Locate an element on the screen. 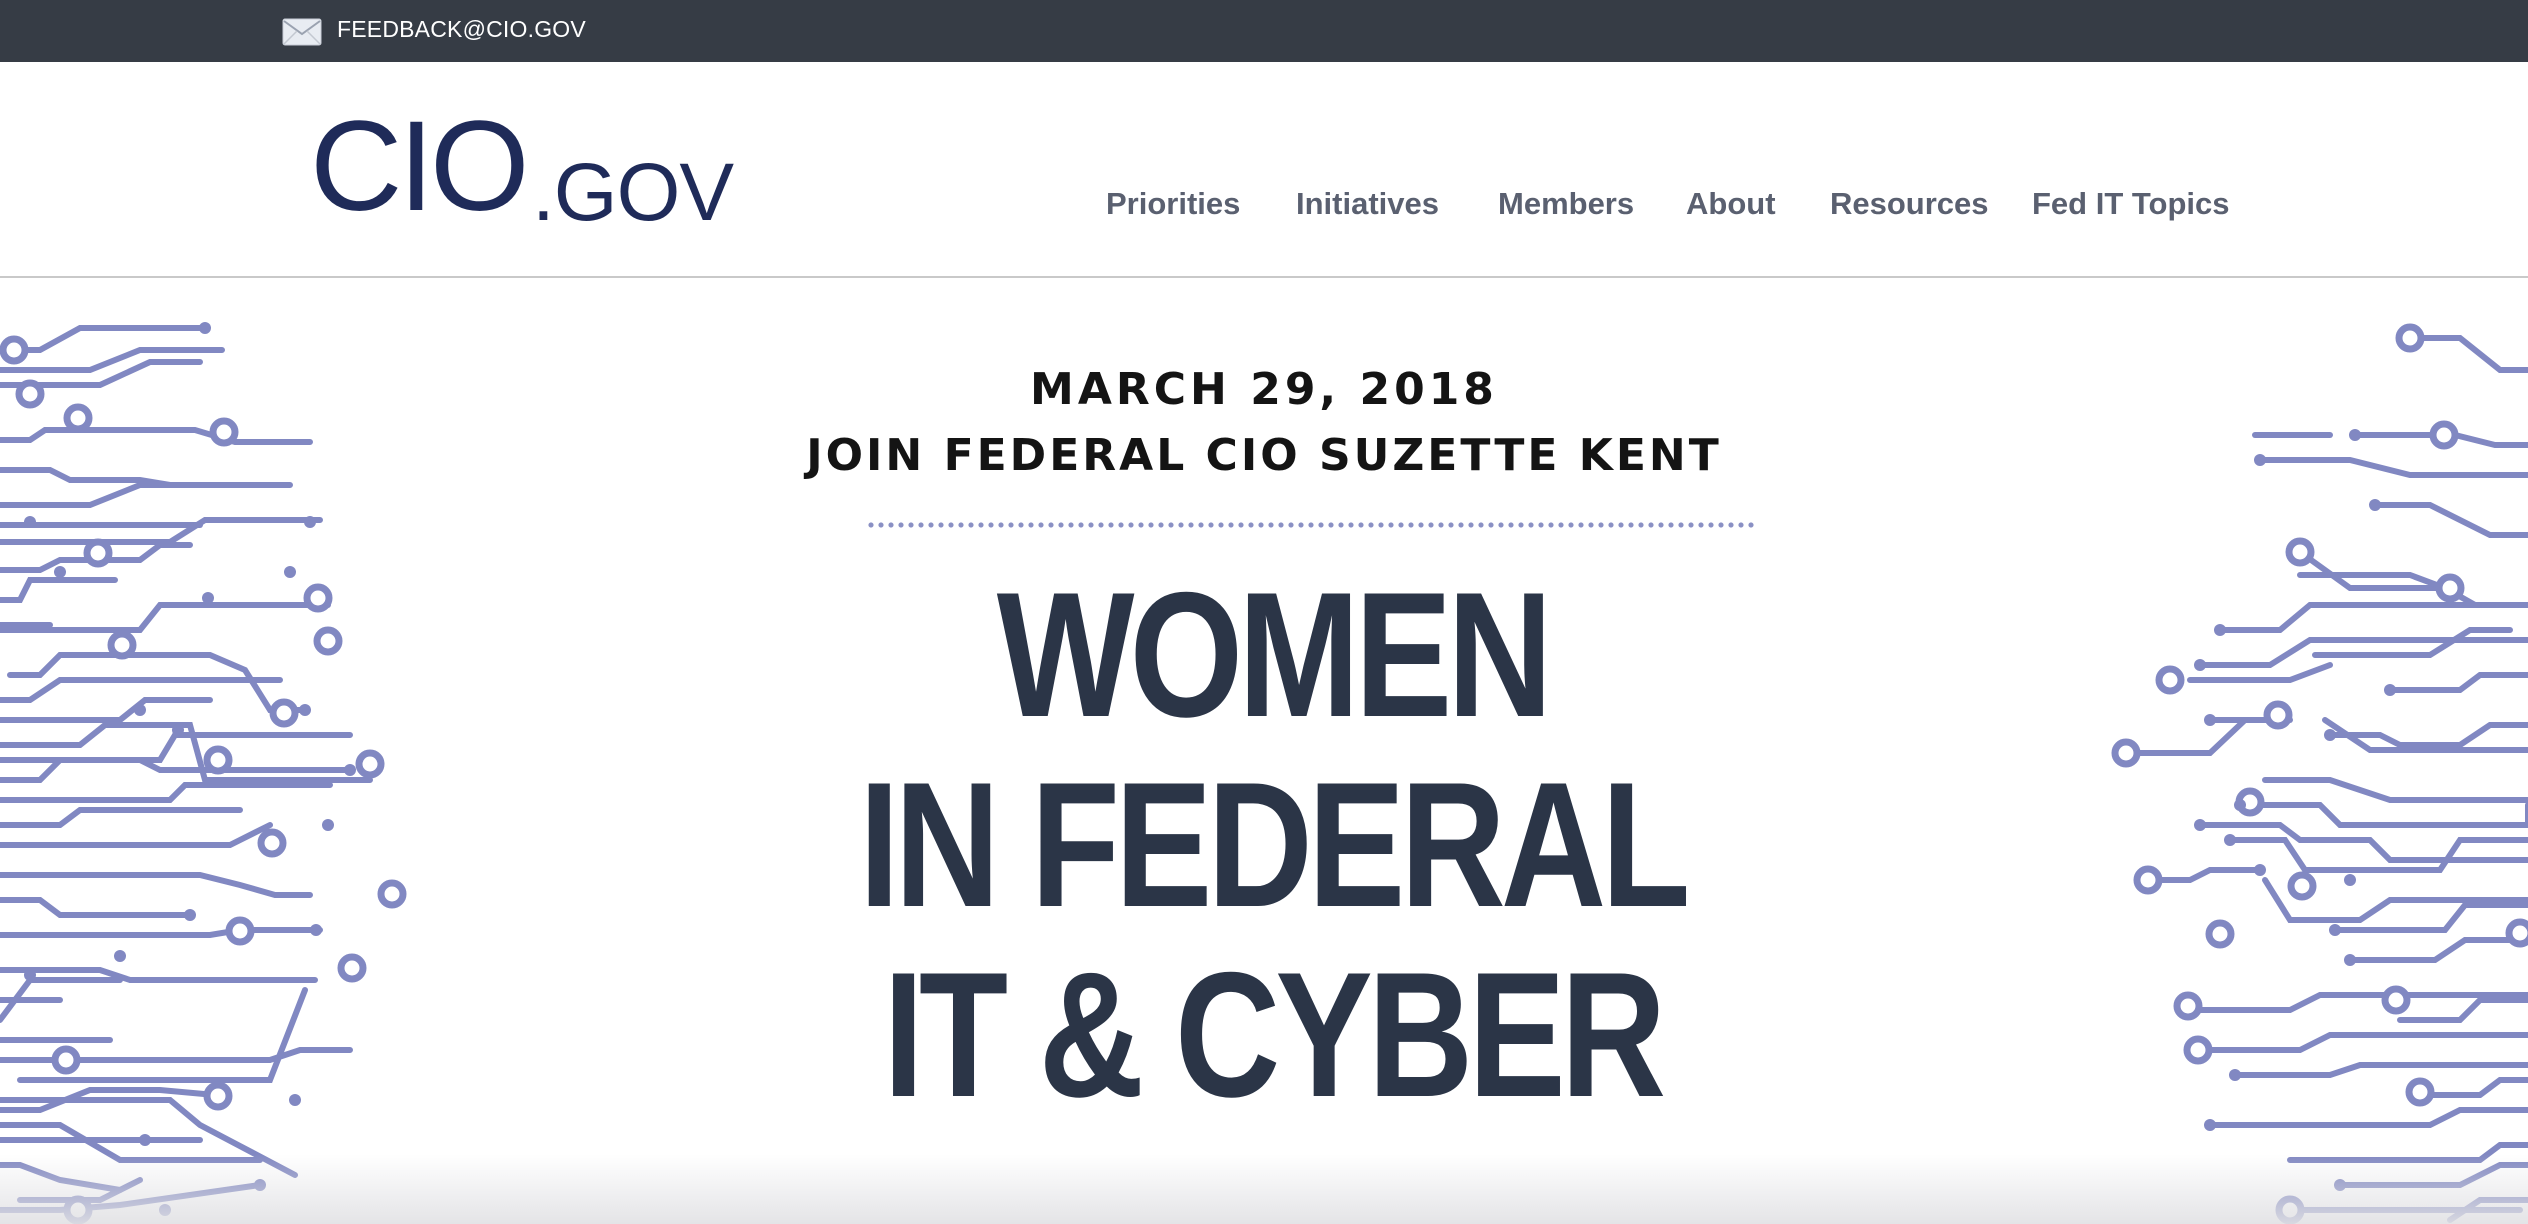  headline-line-3: IT & CYBER is located at coordinates (1274, 1034).